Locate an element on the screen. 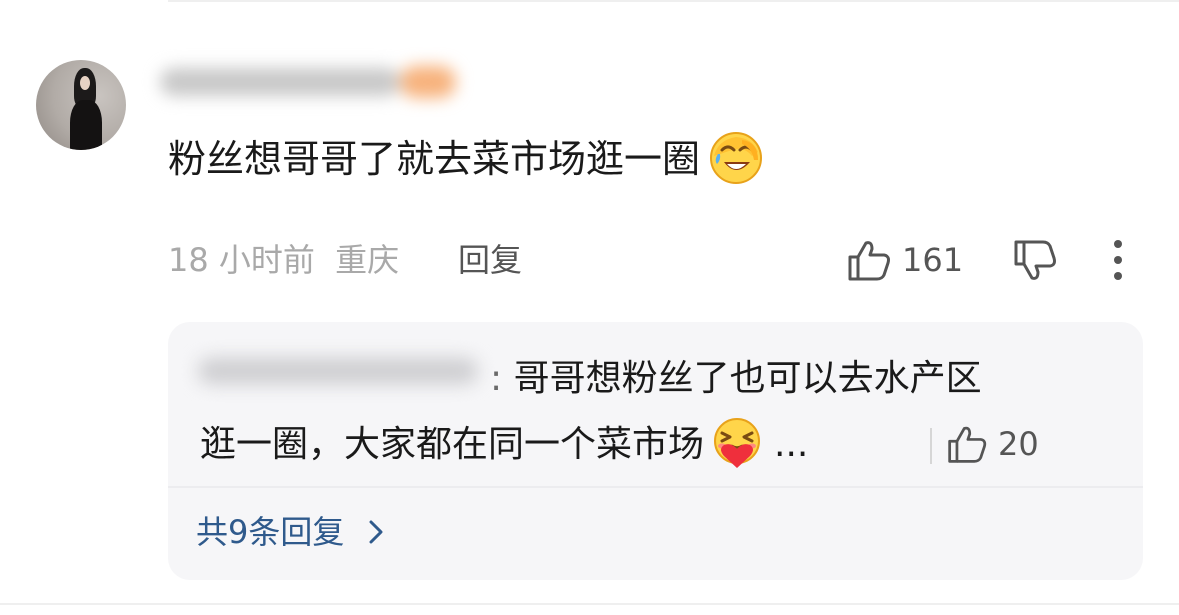  reply-like-count: 20 is located at coordinates (1018, 444).